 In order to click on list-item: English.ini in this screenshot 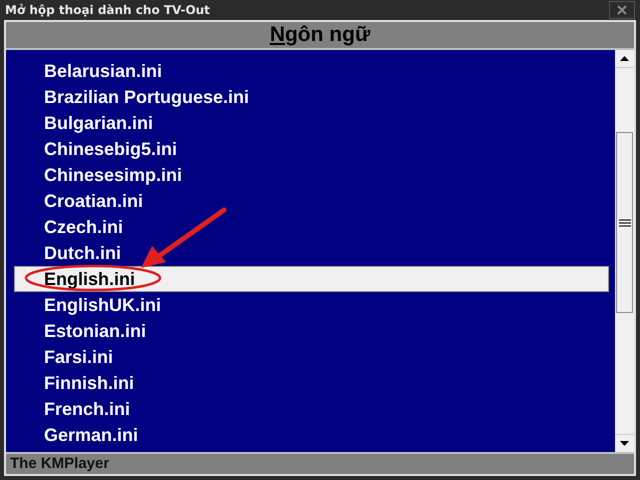, I will do `click(311, 279)`.